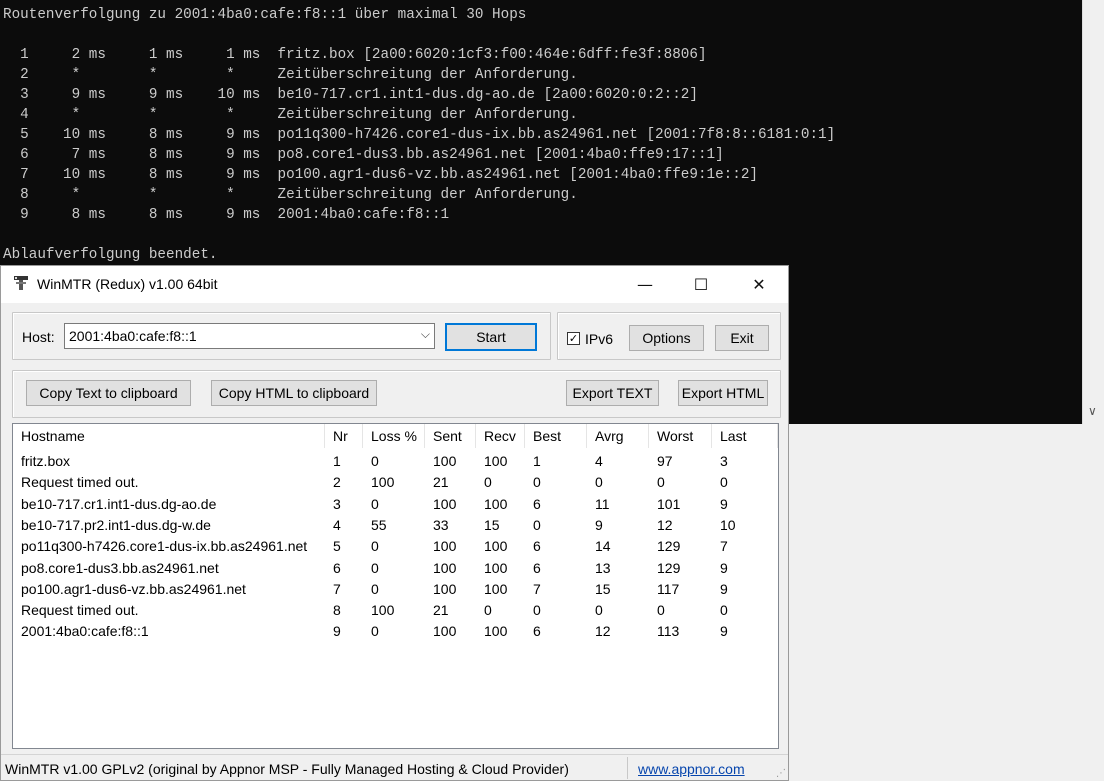  I want to click on maximize-icon: ☐, so click(701, 284).